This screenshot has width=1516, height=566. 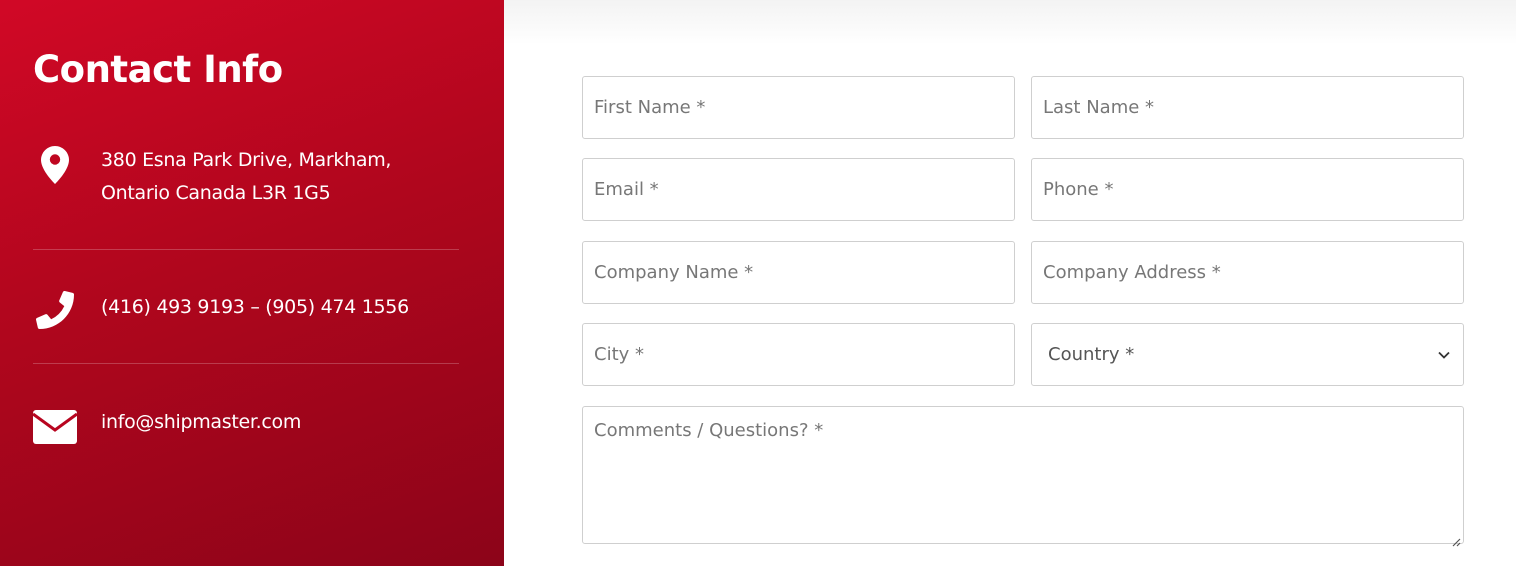 I want to click on email-placeholder: Email *, so click(x=626, y=189).